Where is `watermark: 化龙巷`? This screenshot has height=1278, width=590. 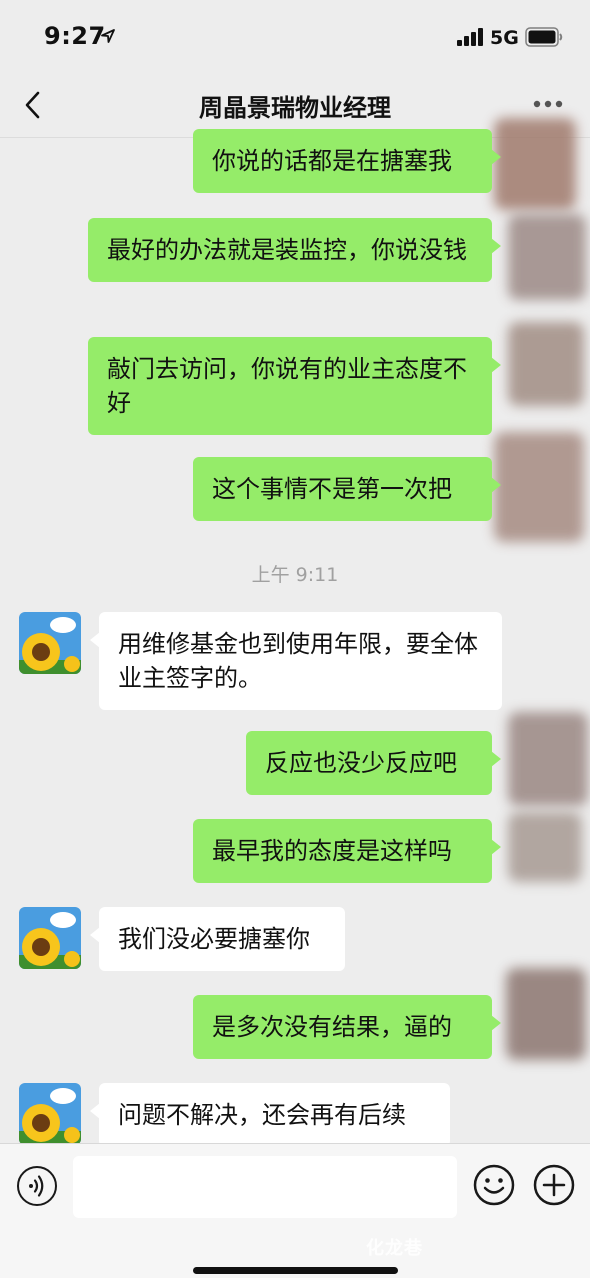
watermark: 化龙巷 is located at coordinates (394, 1248).